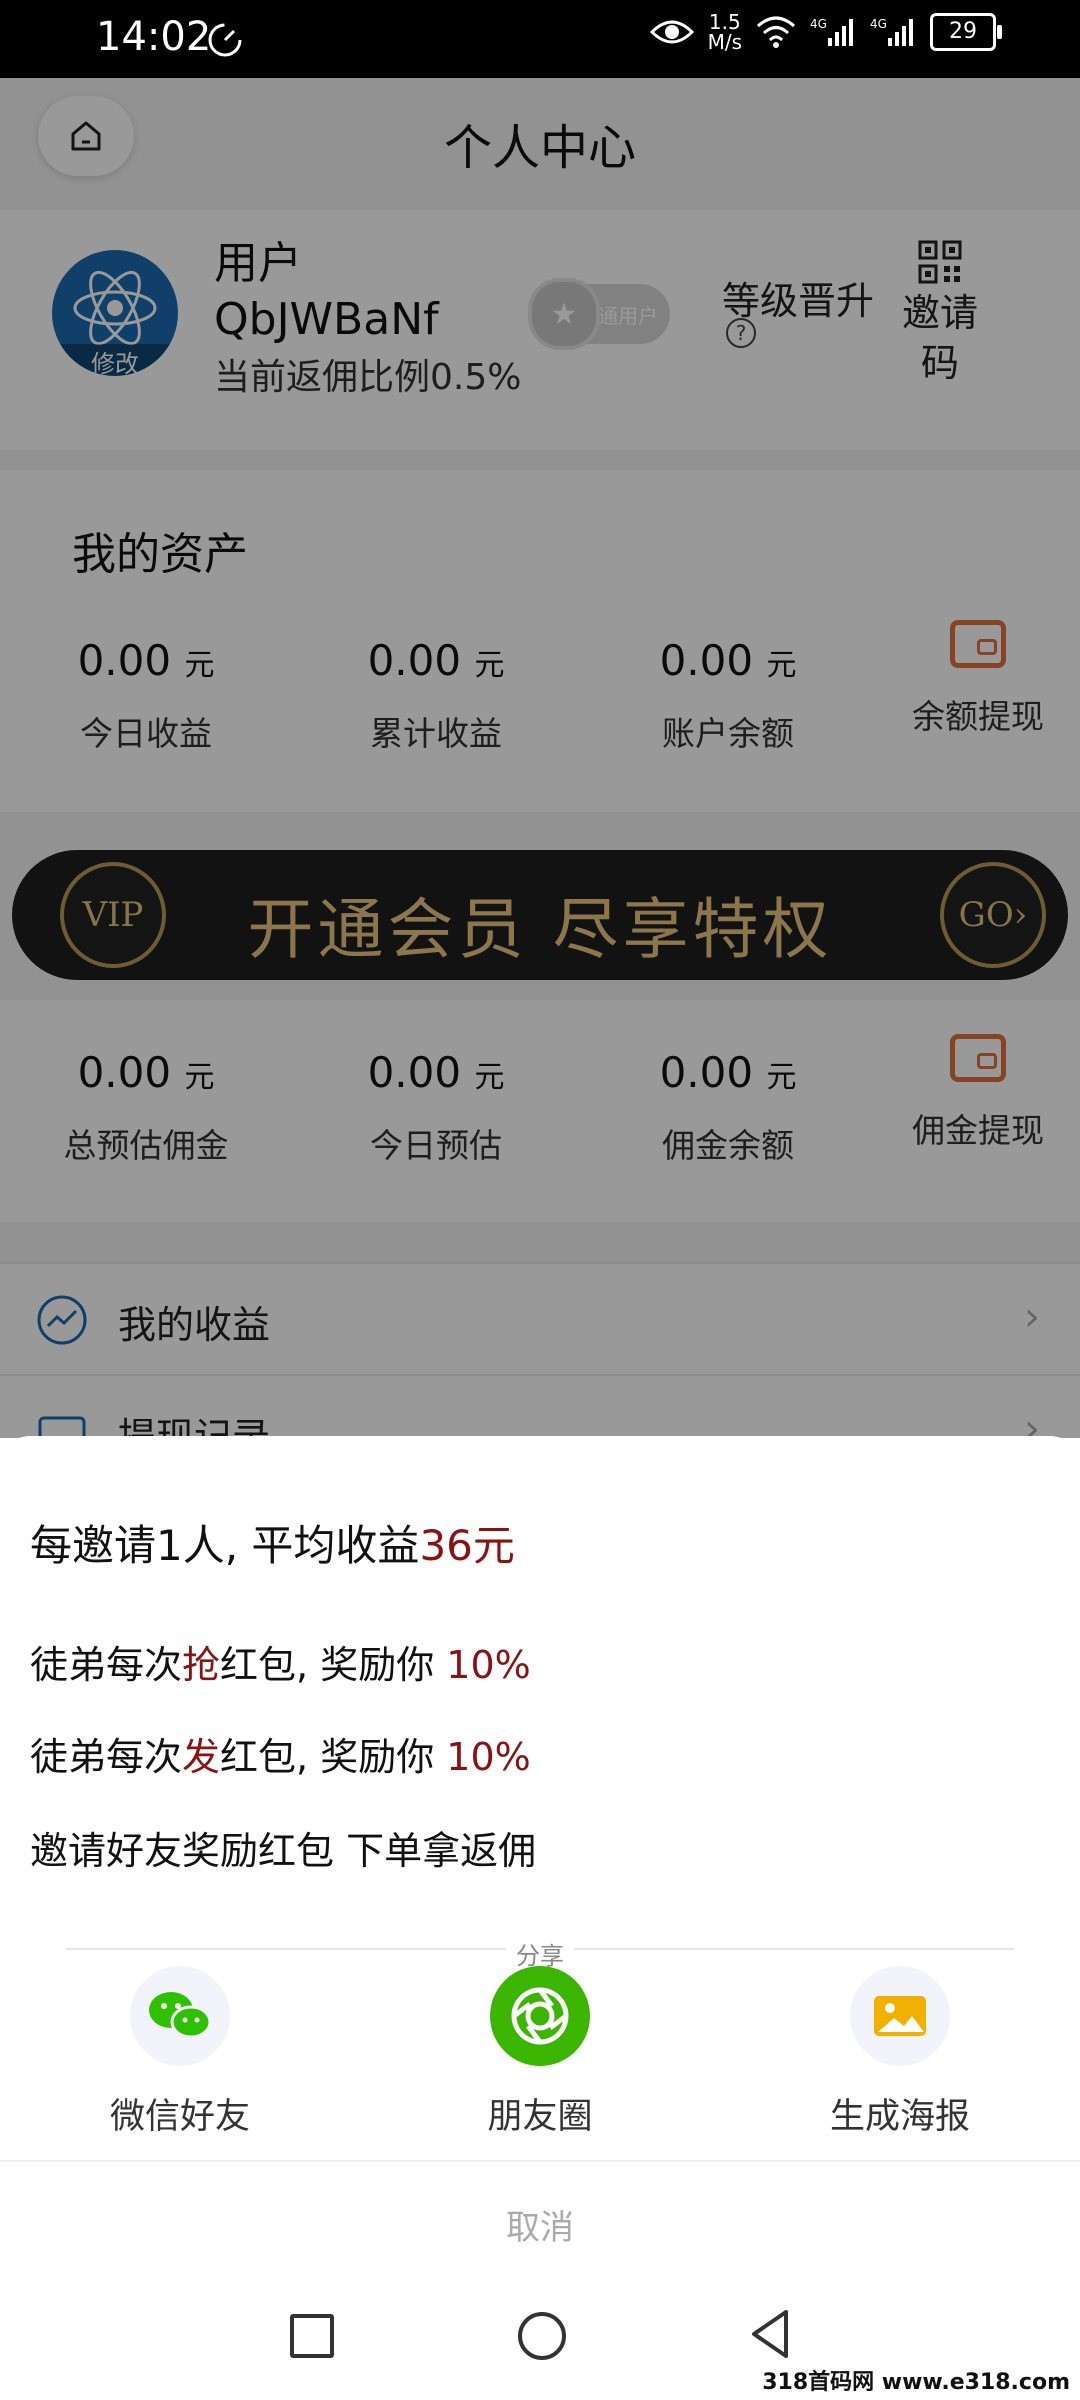  Describe the element at coordinates (966, 32) in the screenshot. I see `battery-indicator: 29` at that location.